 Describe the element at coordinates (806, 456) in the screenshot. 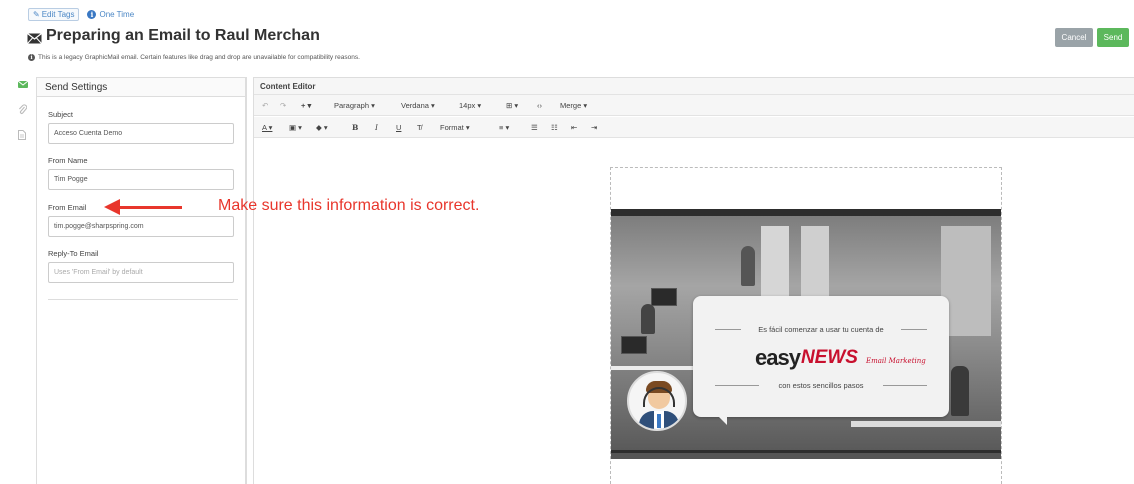

I see `hero-bottom-bar` at that location.